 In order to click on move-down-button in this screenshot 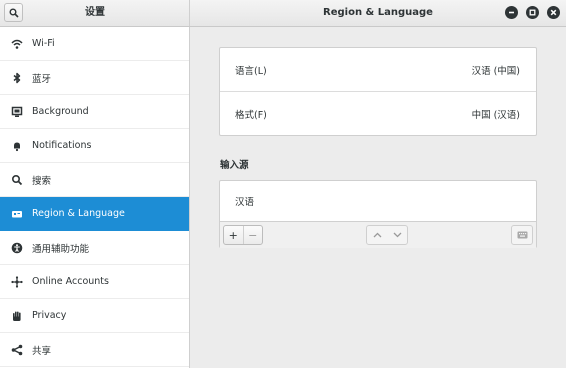, I will do `click(397, 235)`.